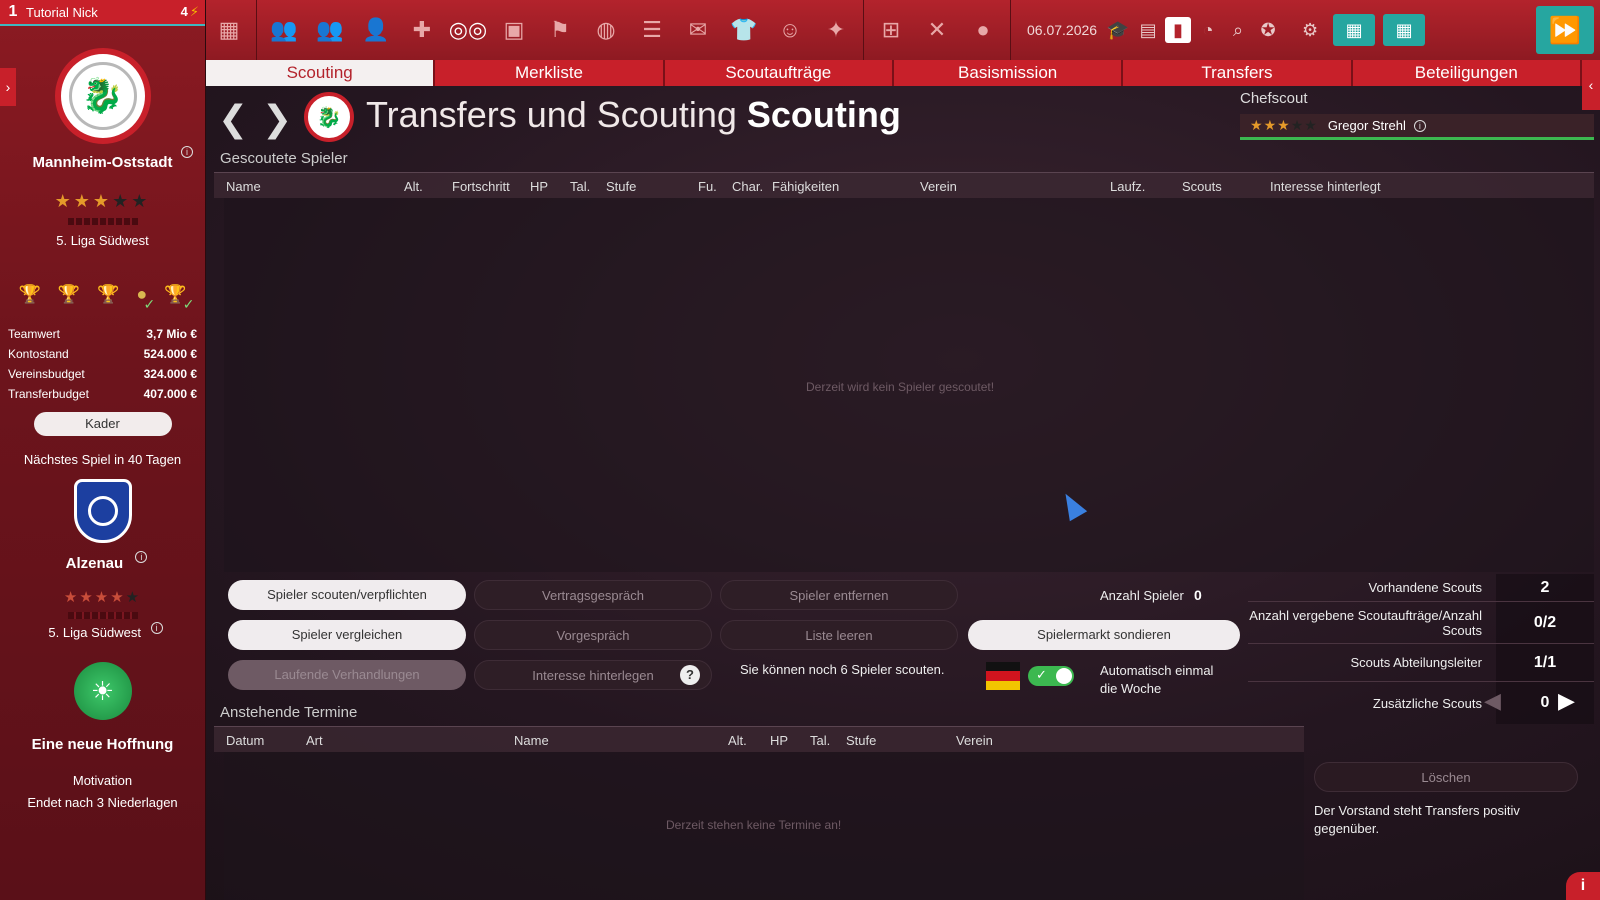 The width and height of the screenshot is (1600, 900). Describe the element at coordinates (1202, 186) in the screenshot. I see `col-header: Scouts` at that location.